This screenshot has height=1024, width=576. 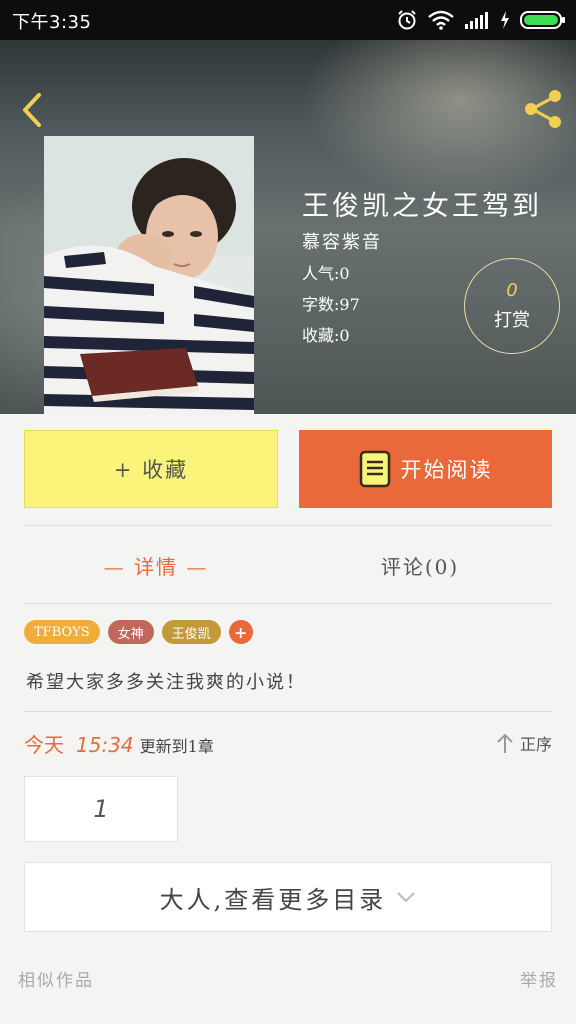 I want to click on book-description: 希望大家多多关注我爽的小说！, so click(x=166, y=682).